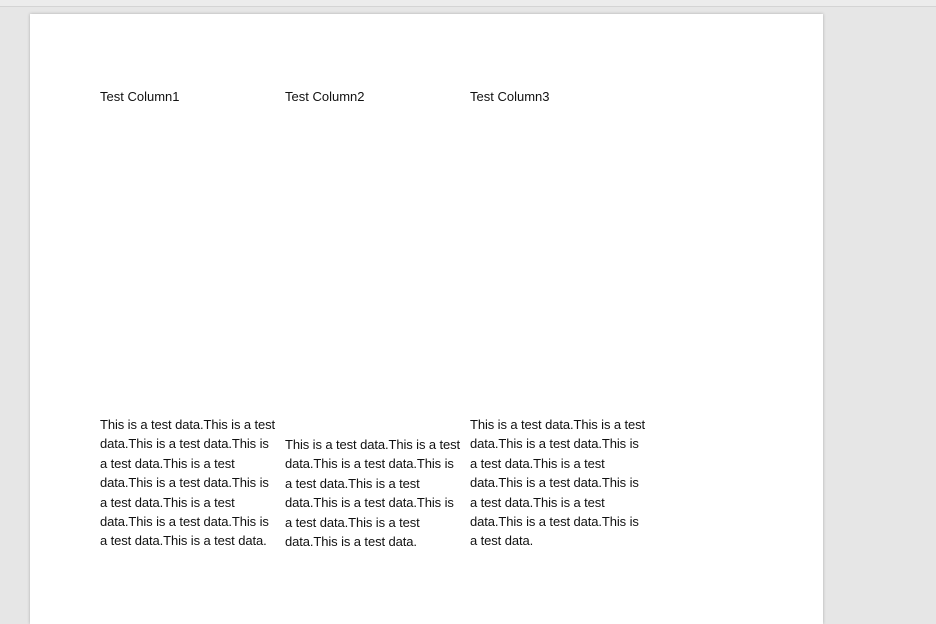  I want to click on window-top-border, so click(468, 3).